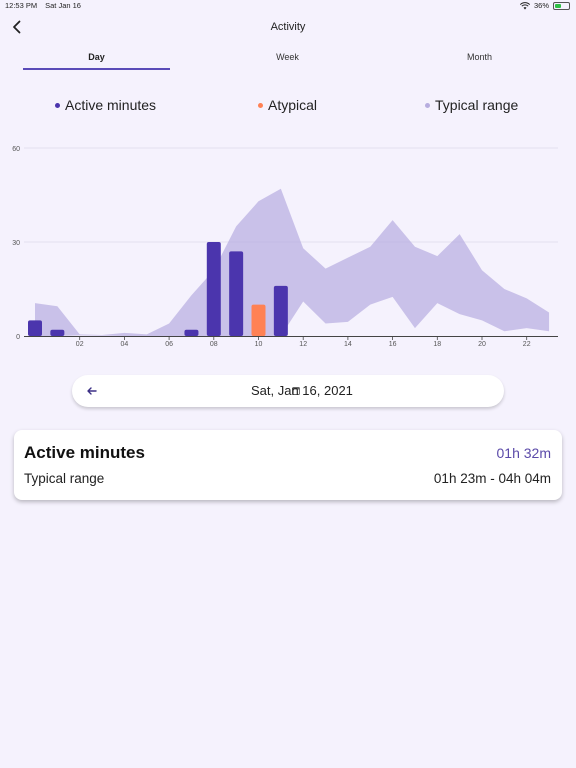  What do you see at coordinates (561, 5) in the screenshot?
I see `battery-icon` at bounding box center [561, 5].